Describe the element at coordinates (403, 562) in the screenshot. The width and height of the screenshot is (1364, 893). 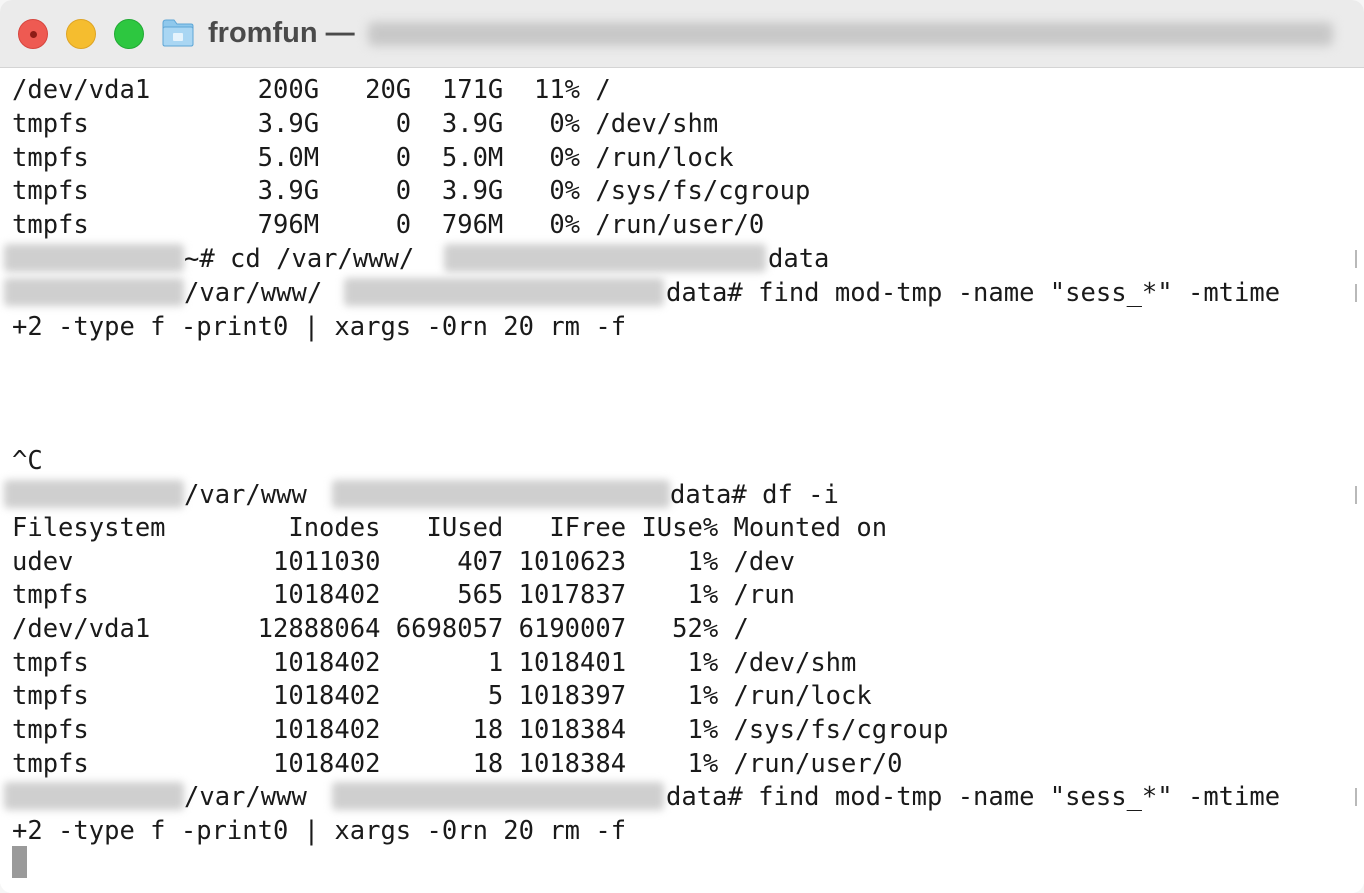
I see `table-row: udev 1011030 407 1010623 1% /dev` at that location.